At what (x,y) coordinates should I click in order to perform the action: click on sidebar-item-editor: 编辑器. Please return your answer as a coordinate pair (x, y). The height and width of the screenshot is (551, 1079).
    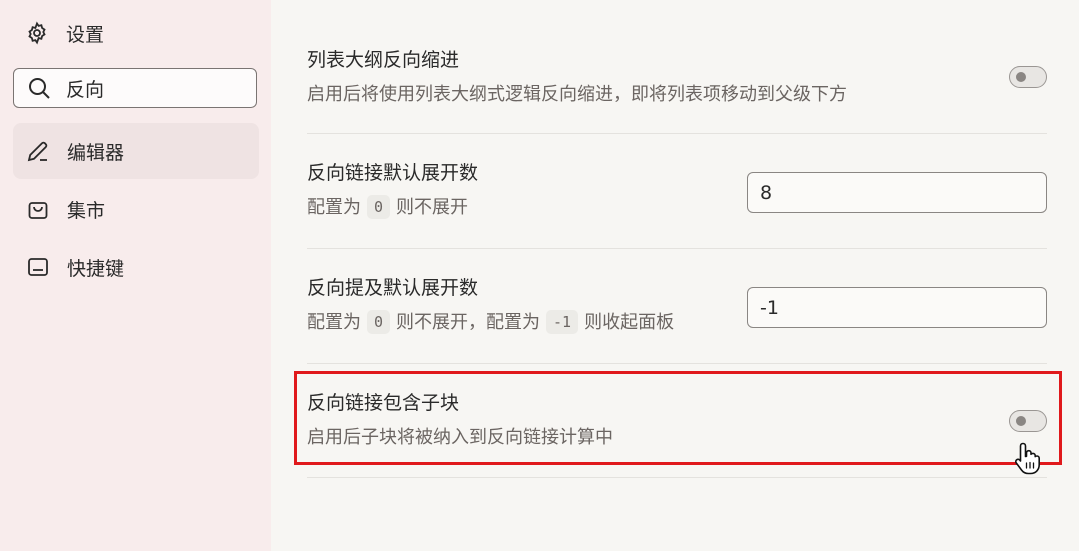
    Looking at the image, I should click on (136, 151).